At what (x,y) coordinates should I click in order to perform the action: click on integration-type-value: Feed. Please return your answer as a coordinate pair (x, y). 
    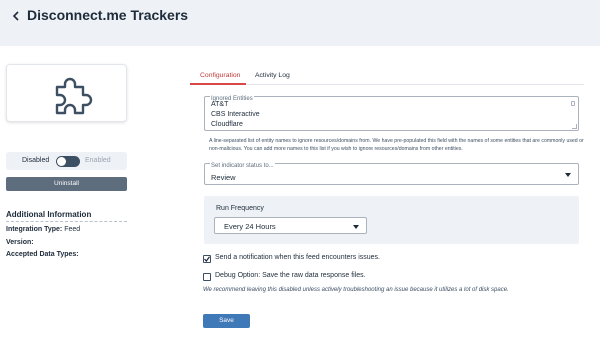
    Looking at the image, I should click on (72, 229).